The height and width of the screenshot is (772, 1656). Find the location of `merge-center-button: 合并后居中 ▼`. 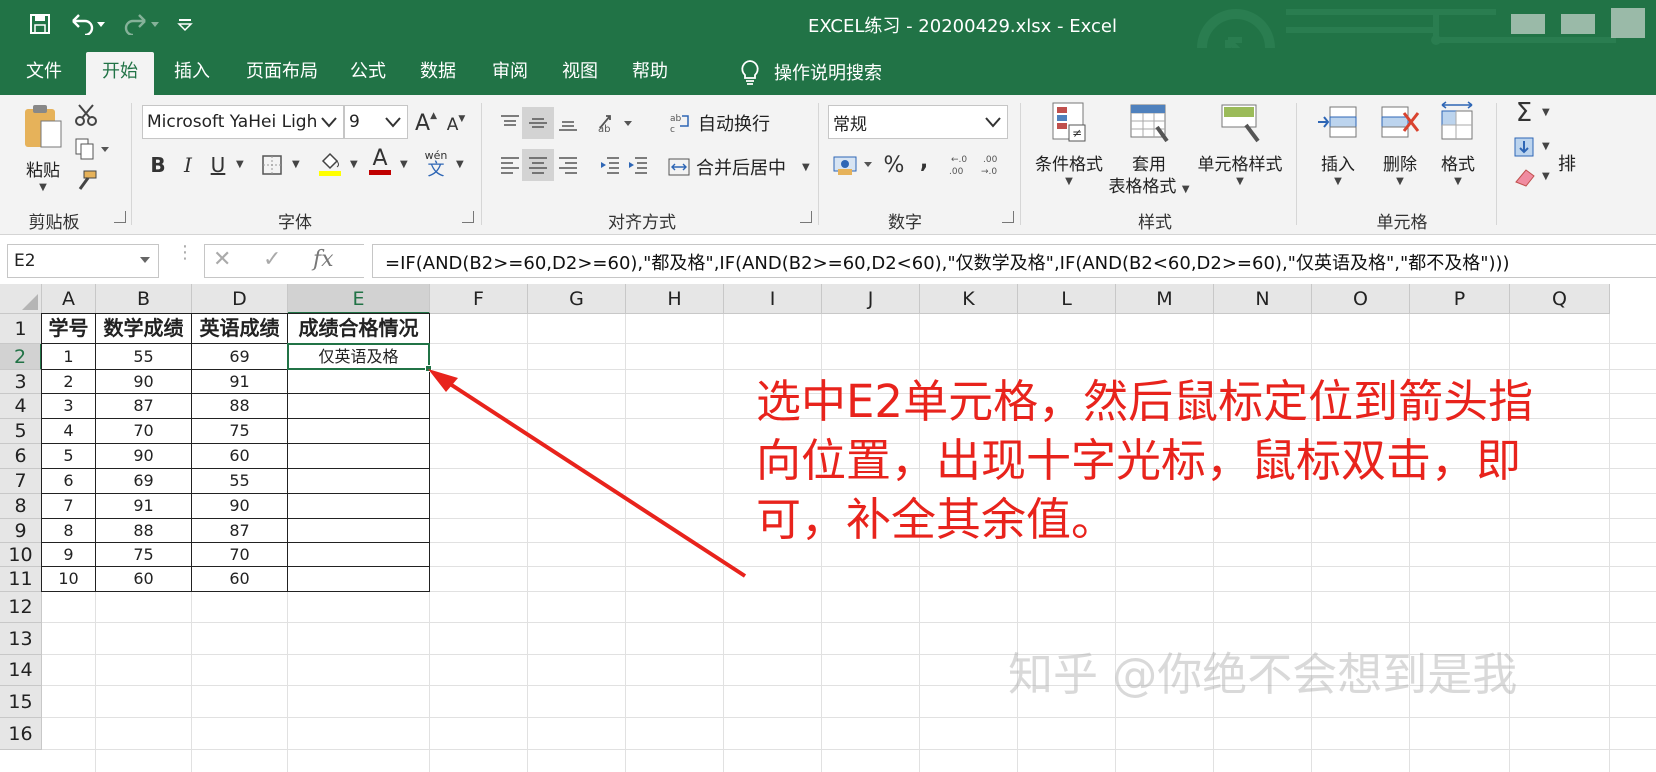

merge-center-button: 合并后居中 ▼ is located at coordinates (739, 167).